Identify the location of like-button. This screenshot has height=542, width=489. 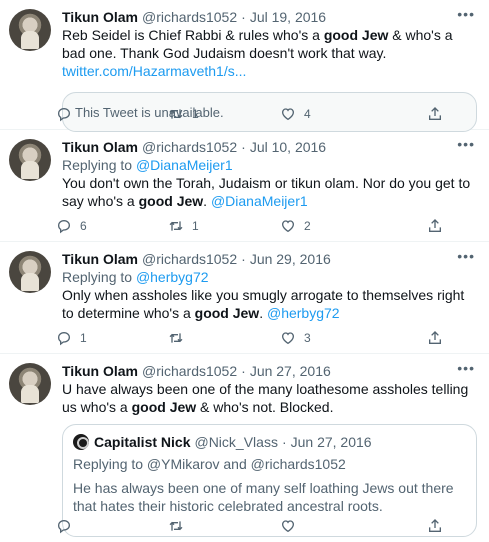
(336, 526).